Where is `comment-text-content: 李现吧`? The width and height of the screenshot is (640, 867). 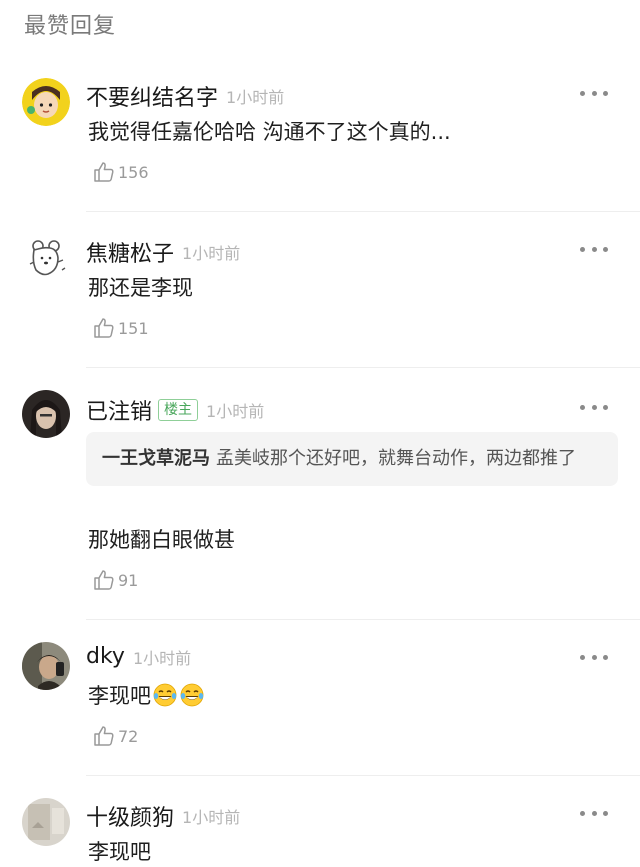 comment-text-content: 李现吧 is located at coordinates (119, 696).